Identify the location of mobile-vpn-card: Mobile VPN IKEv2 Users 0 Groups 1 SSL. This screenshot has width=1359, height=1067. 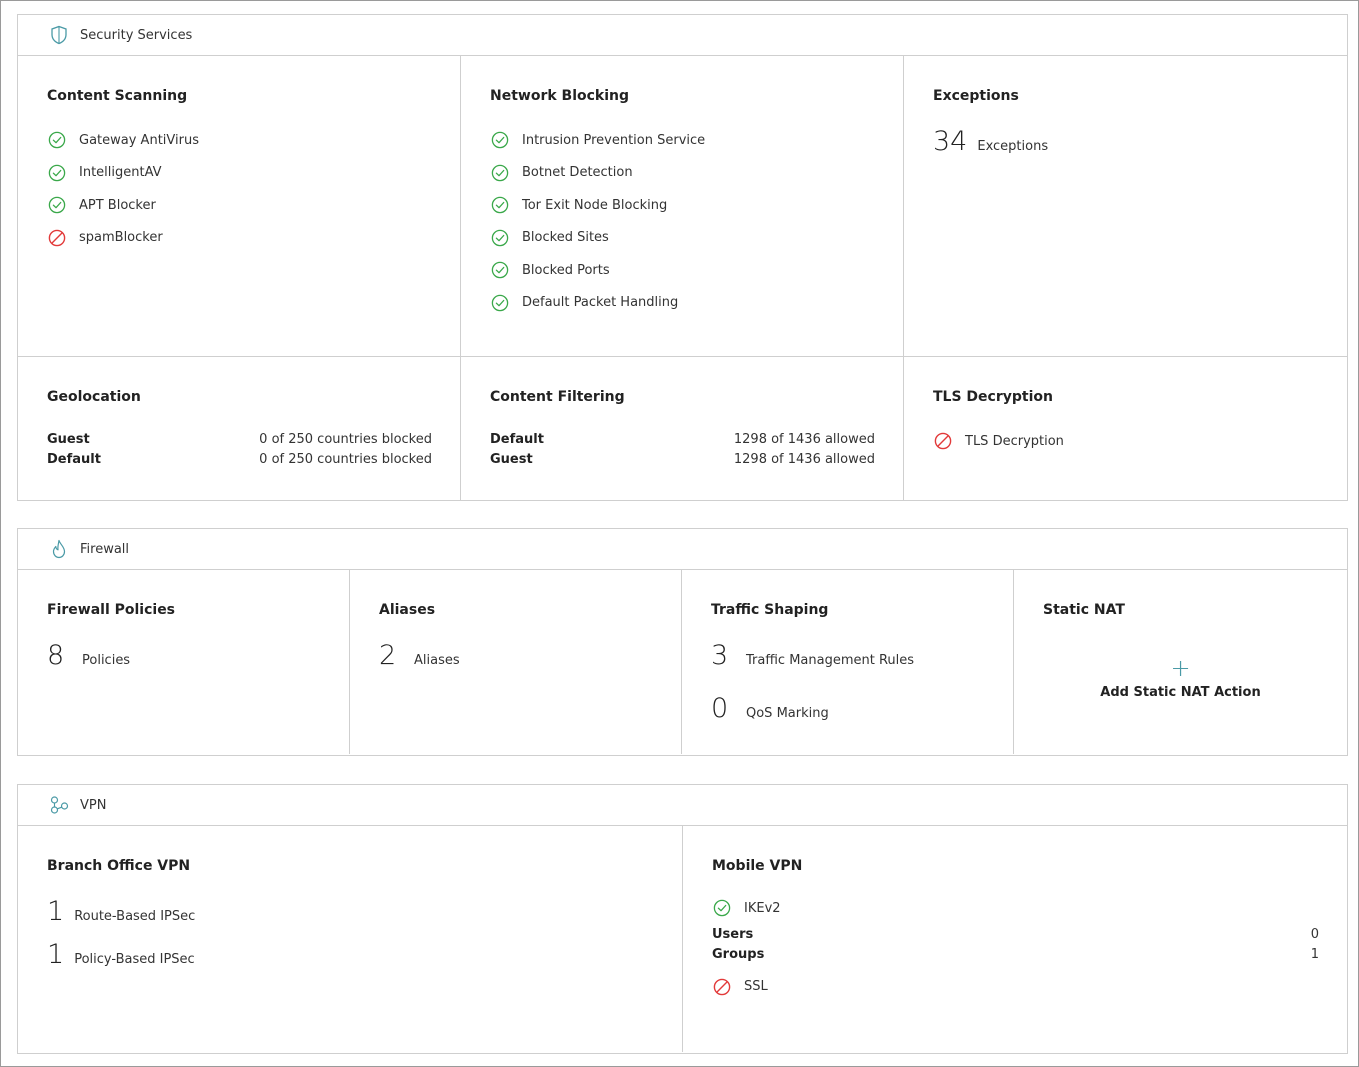
(1015, 939).